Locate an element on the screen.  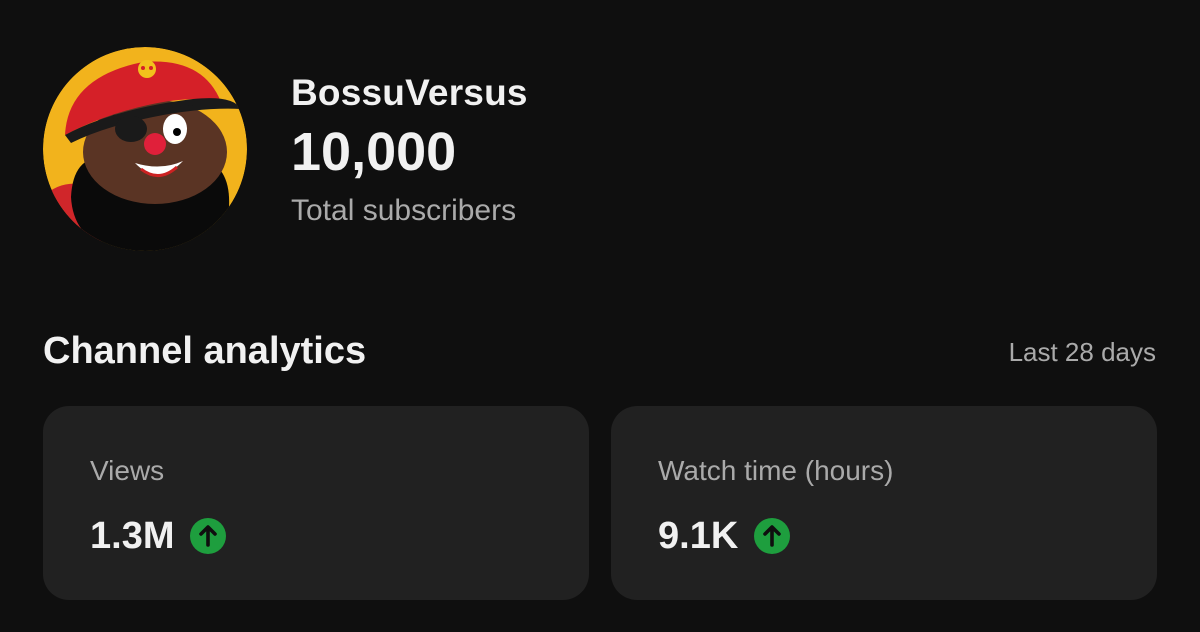
views-value: 1.3M is located at coordinates (132, 536).